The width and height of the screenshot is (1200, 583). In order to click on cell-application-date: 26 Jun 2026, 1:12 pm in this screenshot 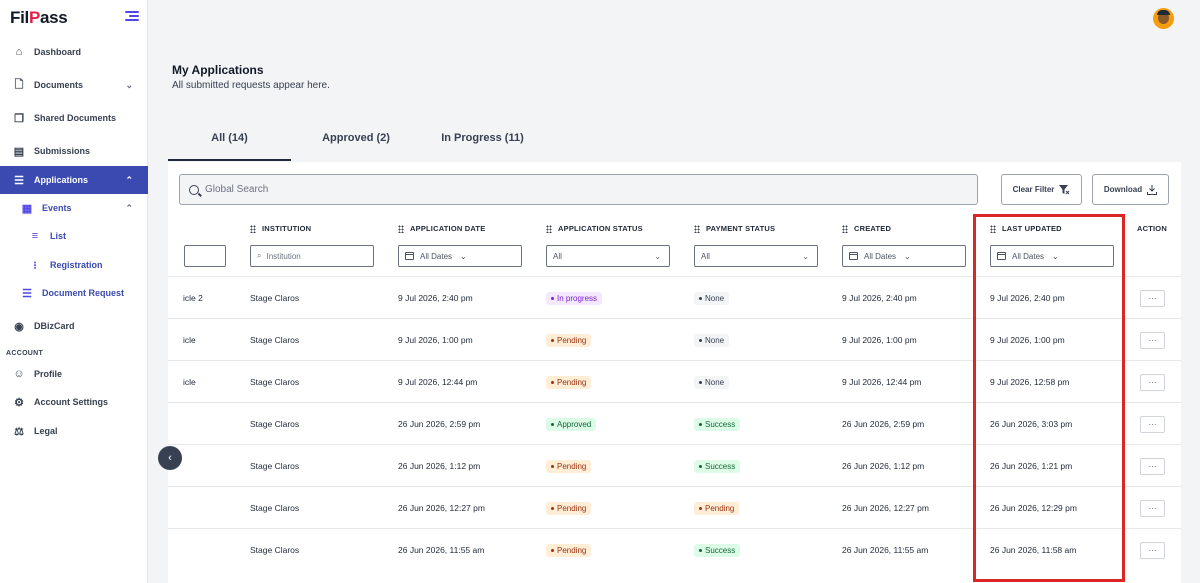, I will do `click(439, 466)`.